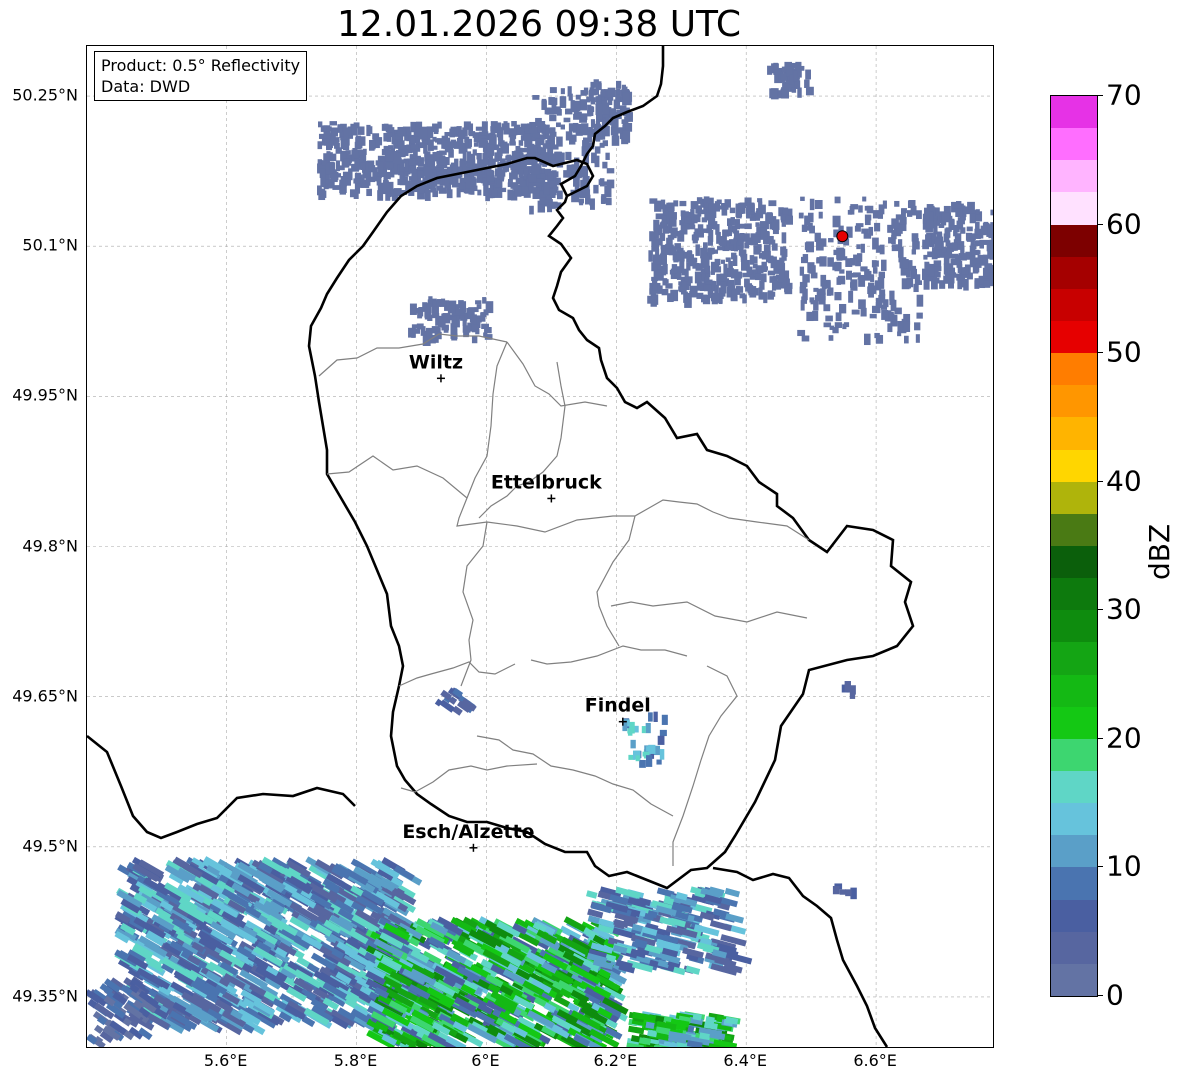 This screenshot has height=1081, width=1184. I want to click on radar-site, so click(842, 236).